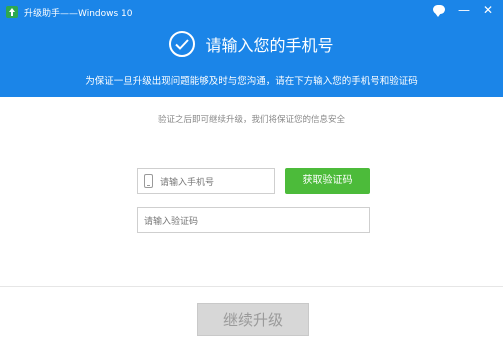 Image resolution: width=503 pixels, height=350 pixels. I want to click on phone-placeholder: 请输入手机号, so click(187, 183).